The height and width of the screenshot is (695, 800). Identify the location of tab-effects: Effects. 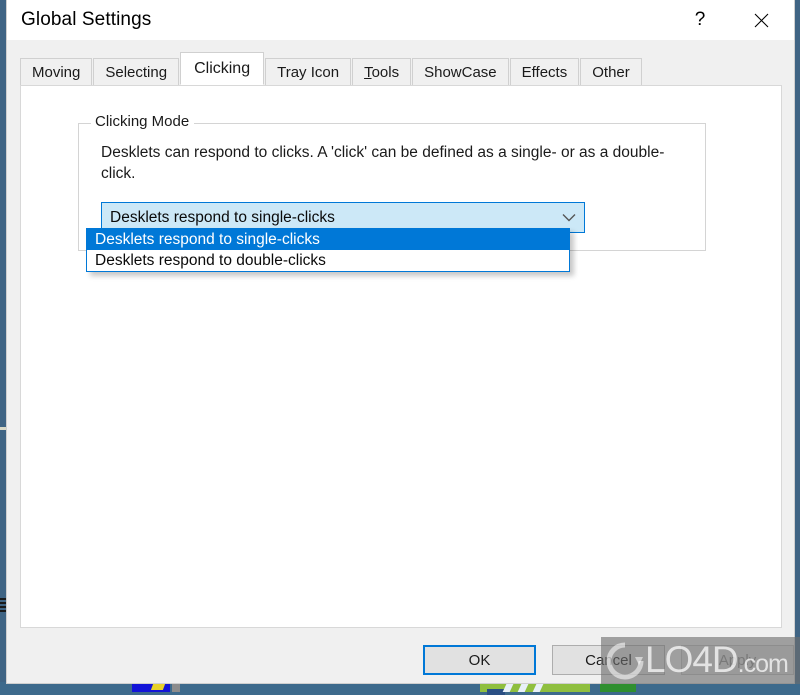
(544, 71).